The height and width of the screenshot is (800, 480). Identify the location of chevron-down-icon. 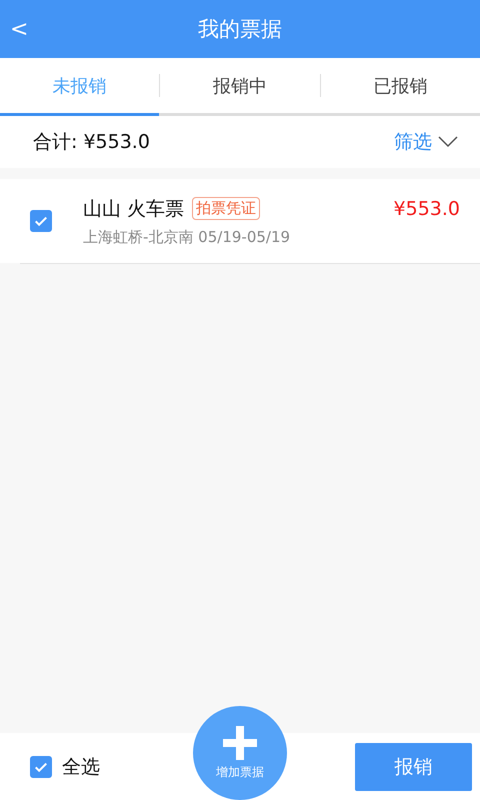
(448, 142).